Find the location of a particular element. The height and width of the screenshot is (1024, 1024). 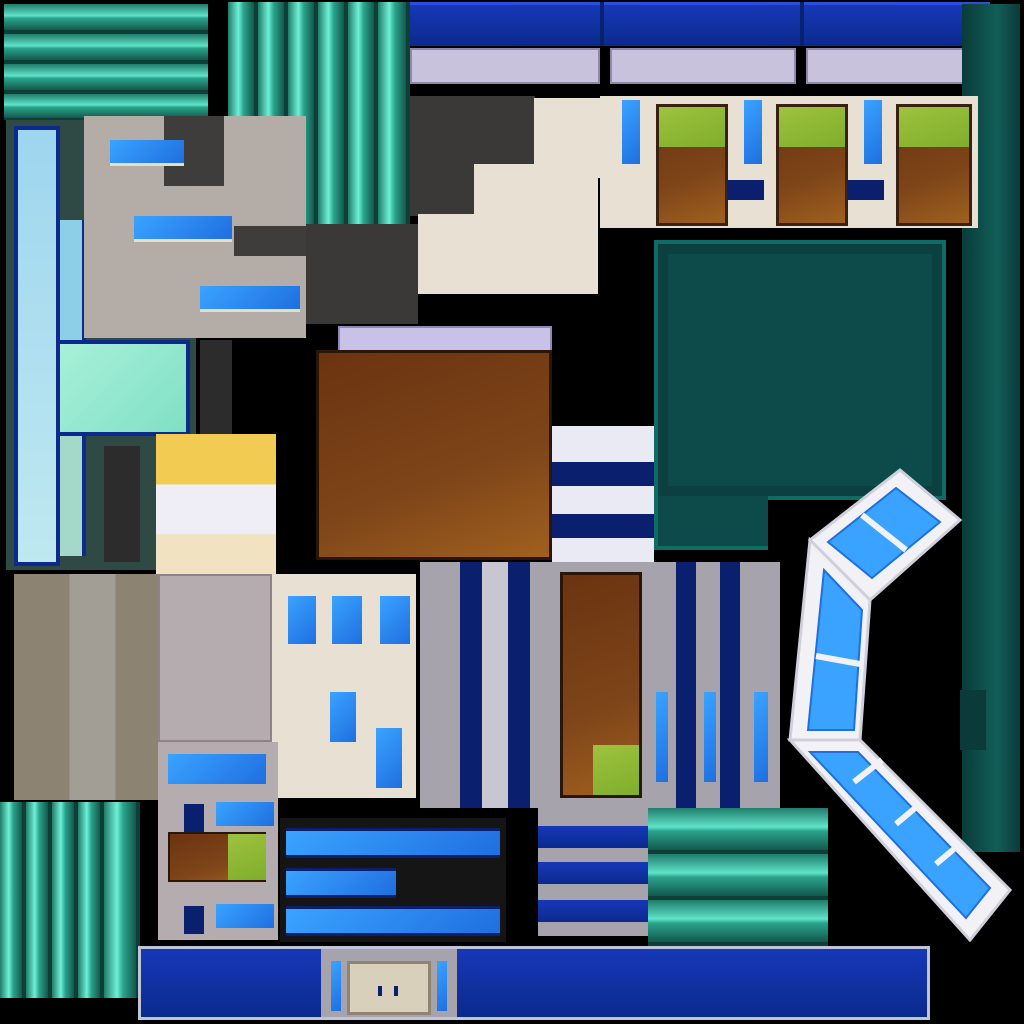

walkway-lower-arm is located at coordinates (899, 840).